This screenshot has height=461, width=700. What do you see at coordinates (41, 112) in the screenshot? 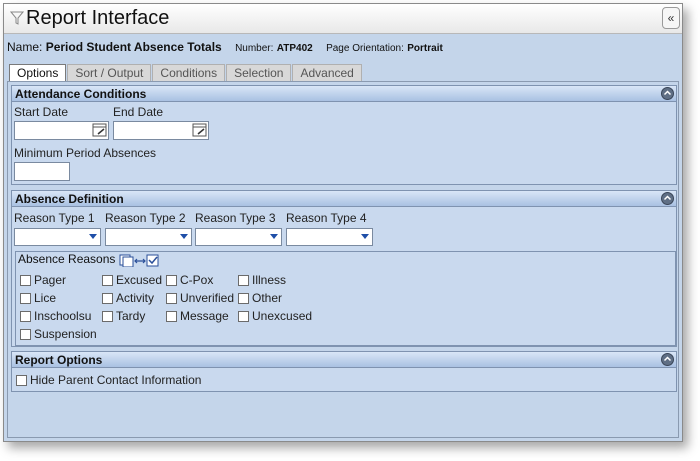
I see `start-date-label: Start Date` at bounding box center [41, 112].